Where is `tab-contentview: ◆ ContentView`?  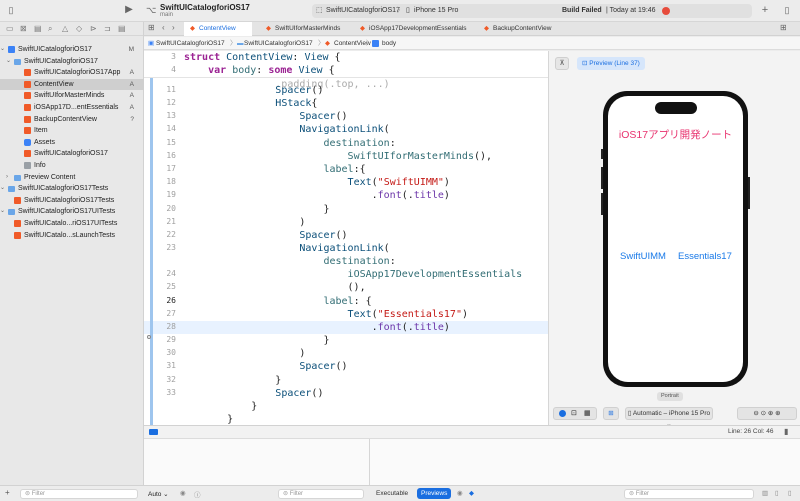
tab-contentview: ◆ ContentView is located at coordinates (218, 29).